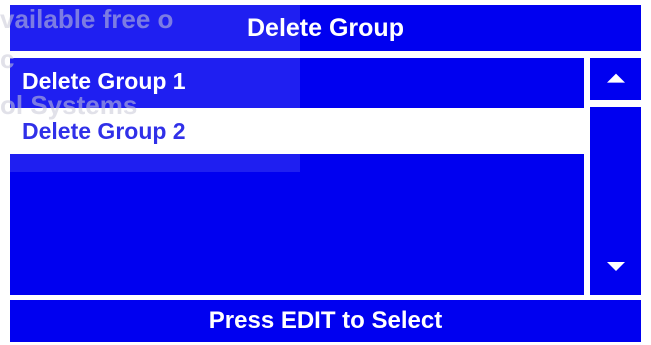 Image resolution: width=651 pixels, height=345 pixels. Describe the element at coordinates (615, 201) in the screenshot. I see `scroll-down-button` at that location.